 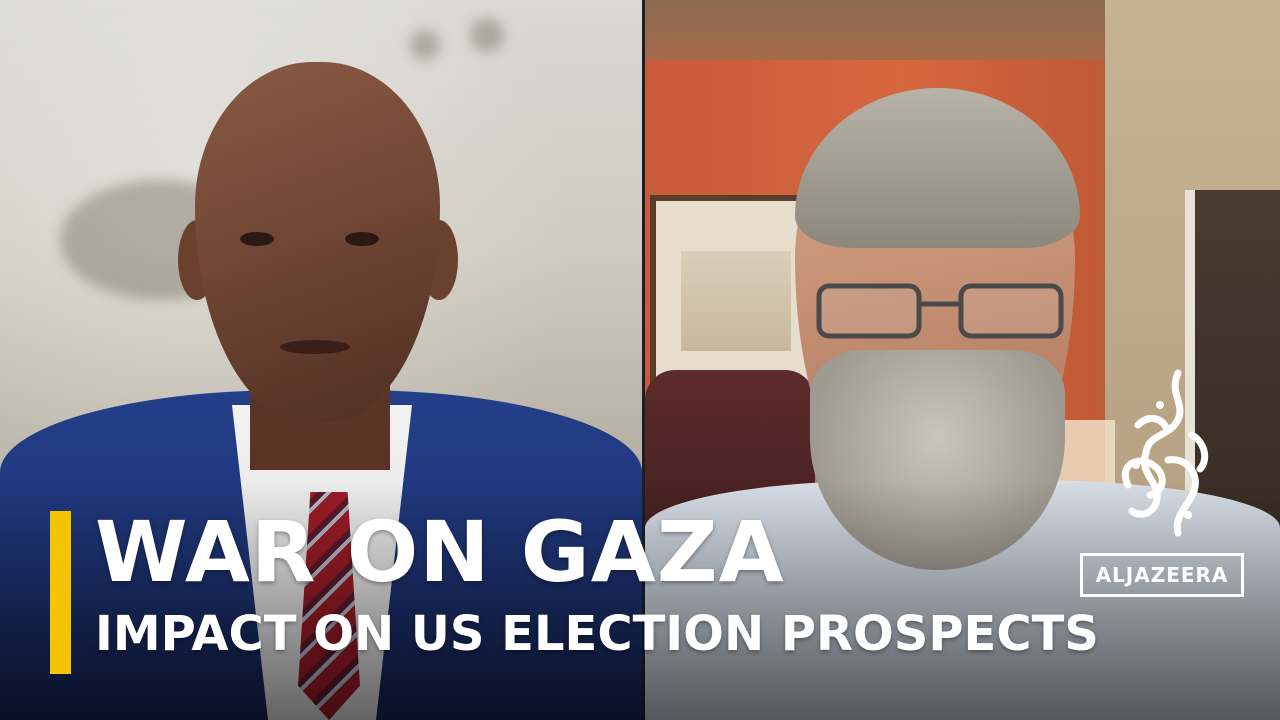 What do you see at coordinates (440, 552) in the screenshot?
I see `lower-third-headline: WAR ON GAZA` at bounding box center [440, 552].